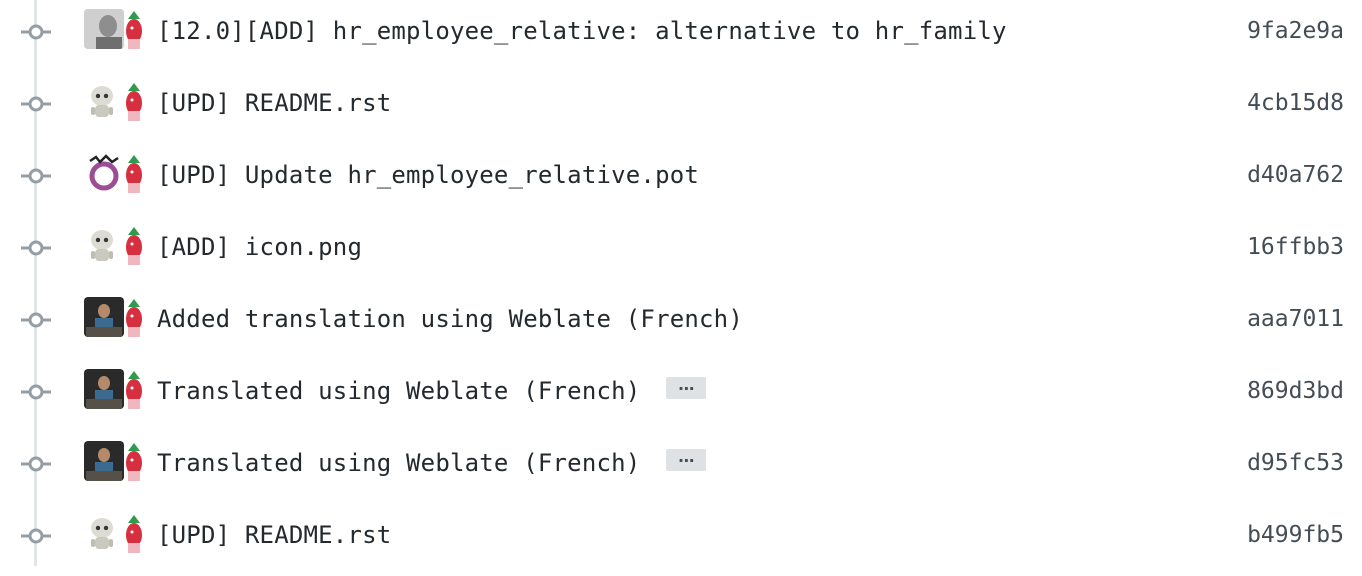 The image size is (1362, 576). I want to click on commit-sha-link: 4cb15d8, so click(1295, 103).